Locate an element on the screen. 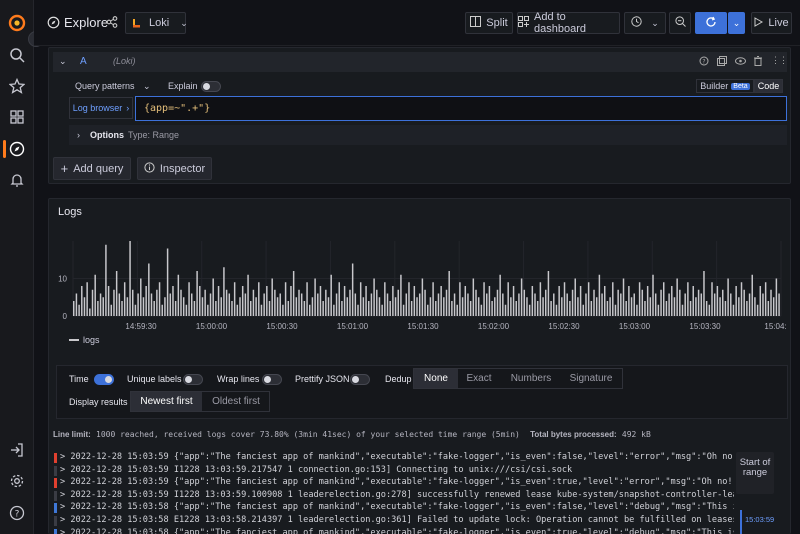  unique-labels-toggle is located at coordinates (193, 379).